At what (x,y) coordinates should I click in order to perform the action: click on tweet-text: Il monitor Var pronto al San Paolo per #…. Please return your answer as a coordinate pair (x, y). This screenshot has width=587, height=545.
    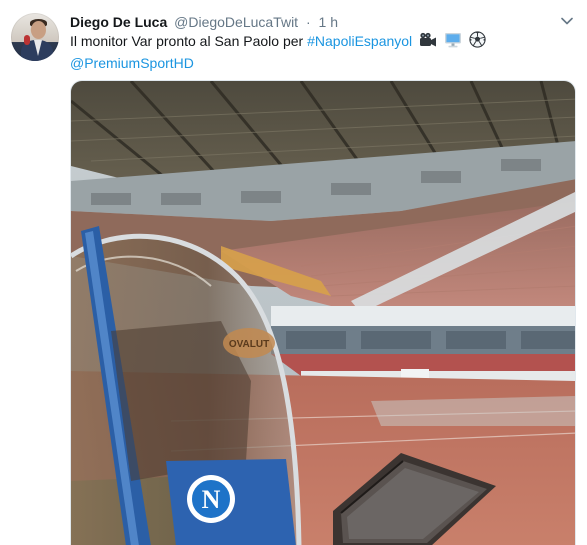
    Looking at the image, I should click on (322, 52).